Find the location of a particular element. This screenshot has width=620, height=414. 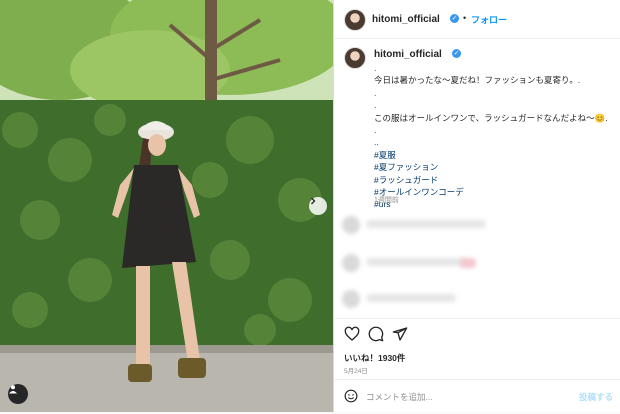

hashtag-link: #夏服 is located at coordinates (494, 155).